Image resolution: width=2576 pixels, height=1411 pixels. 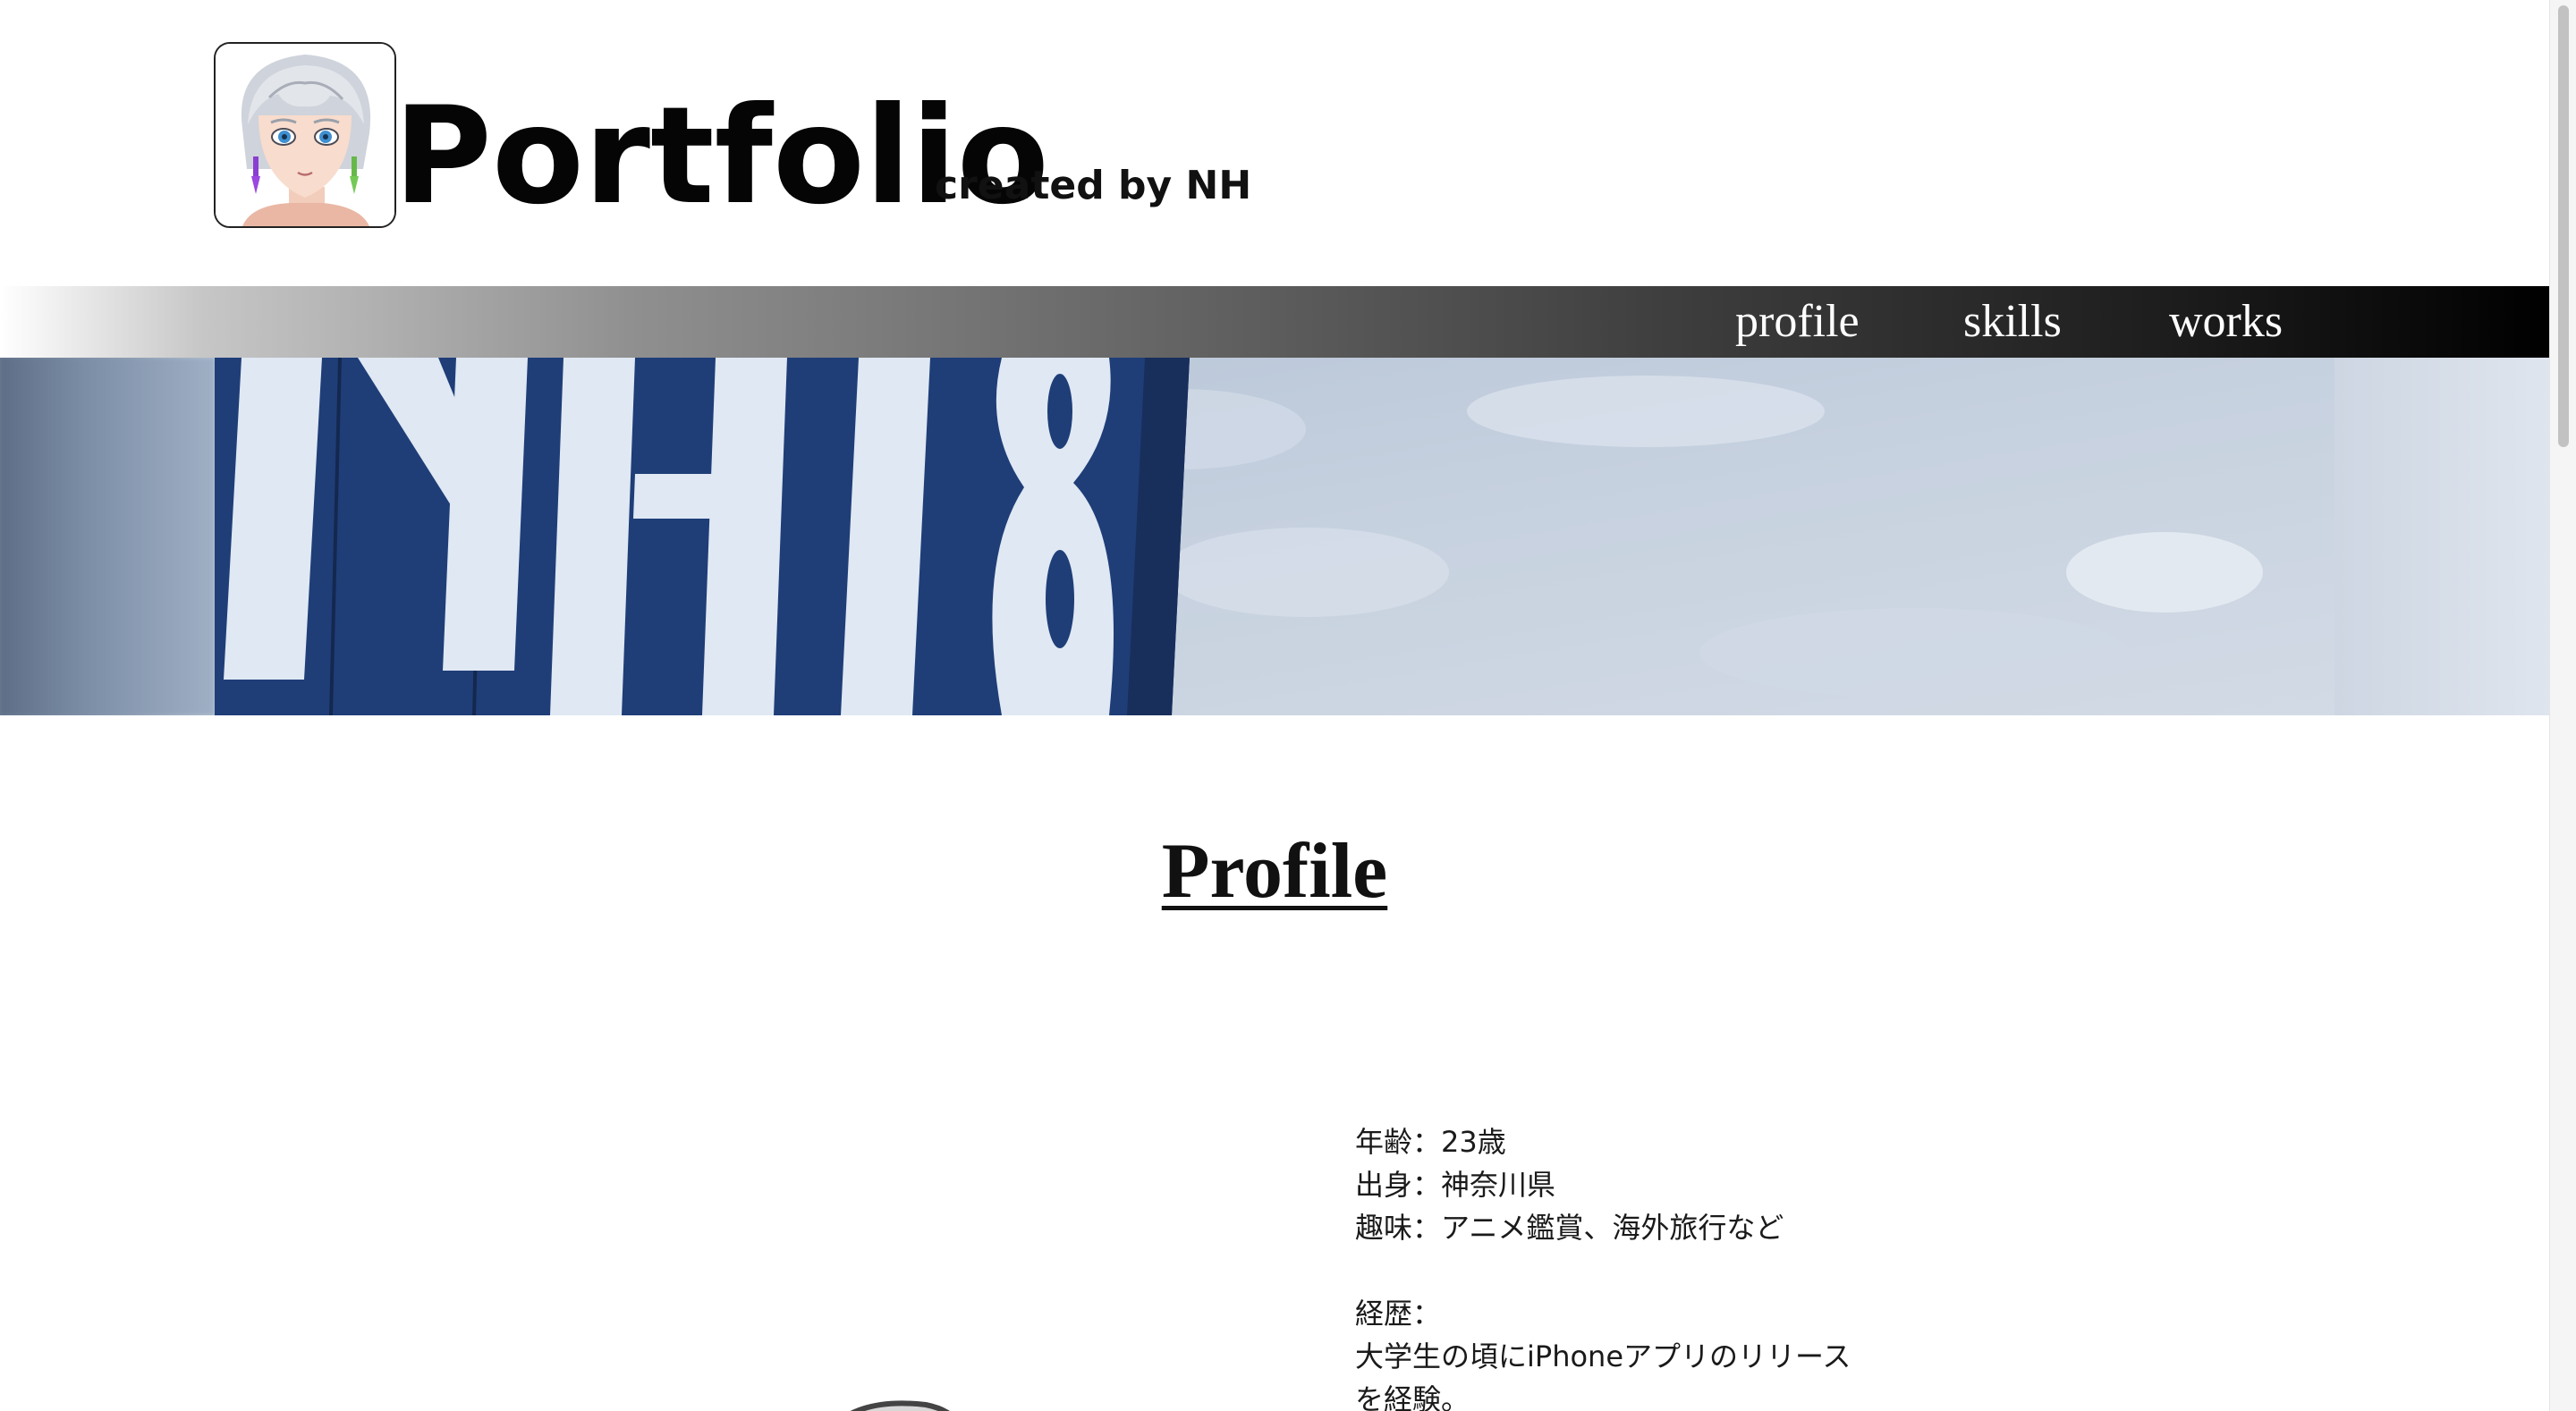 What do you see at coordinates (1455, 1185) in the screenshot?
I see `profile-hometown: 出身：神奈川県` at bounding box center [1455, 1185].